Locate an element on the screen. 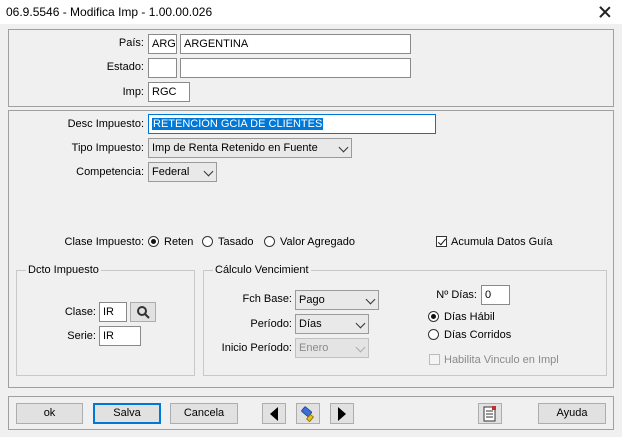 This screenshot has height=437, width=622. habilita-vinculo-label: Habilita Vinculo en Impl is located at coordinates (501, 360).